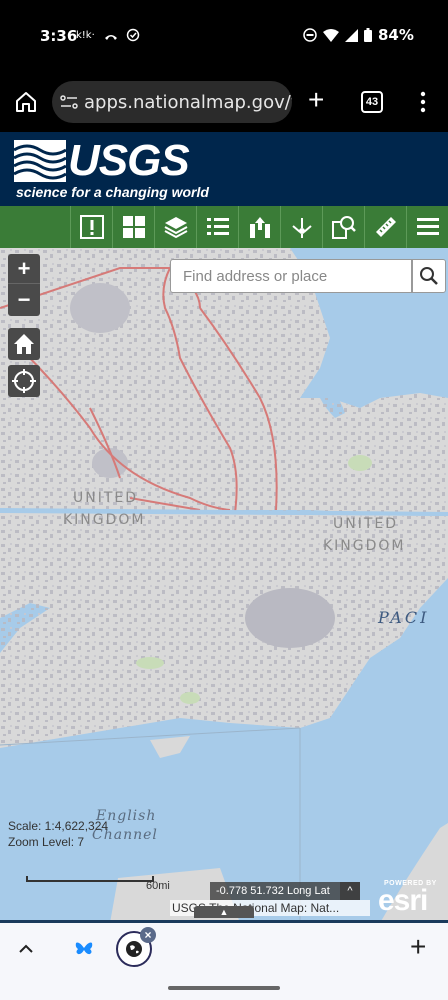  I want to click on dnd-icon, so click(310, 35).